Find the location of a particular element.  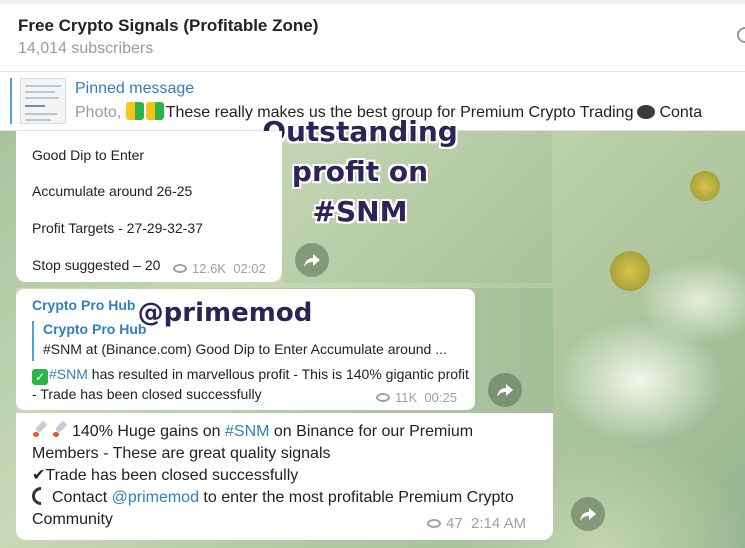

message-line: Profit Targets - 27-29-32-37 is located at coordinates (117, 228).